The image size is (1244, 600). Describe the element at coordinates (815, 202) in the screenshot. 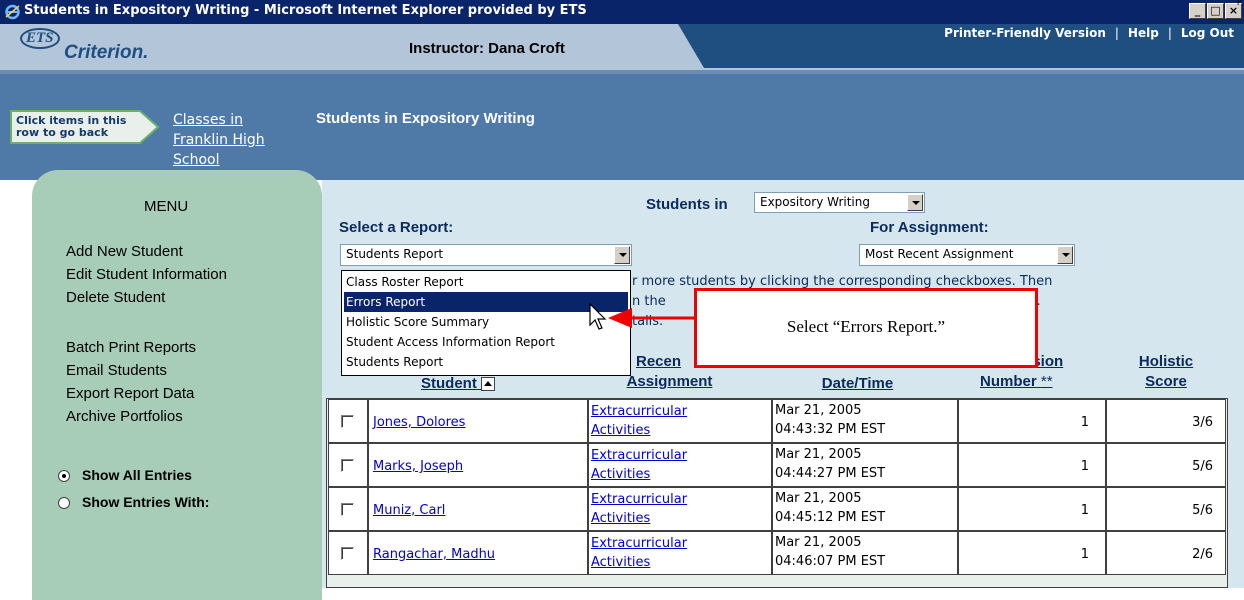

I see `class-select-value: Expository Writing` at that location.